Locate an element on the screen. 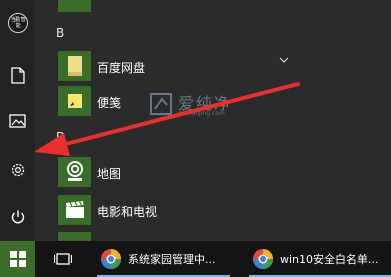 The height and width of the screenshot is (277, 391). document-icon is located at coordinates (17, 75).